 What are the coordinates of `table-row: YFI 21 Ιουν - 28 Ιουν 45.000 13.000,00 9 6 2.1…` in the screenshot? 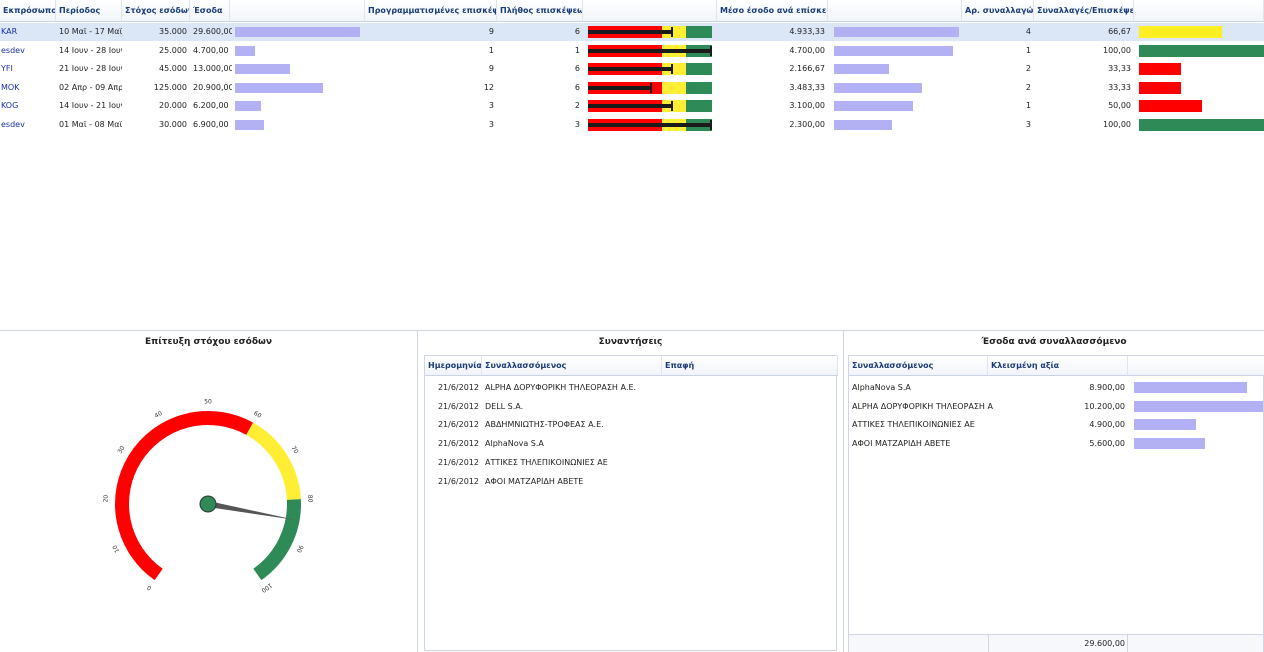 It's located at (632, 69).